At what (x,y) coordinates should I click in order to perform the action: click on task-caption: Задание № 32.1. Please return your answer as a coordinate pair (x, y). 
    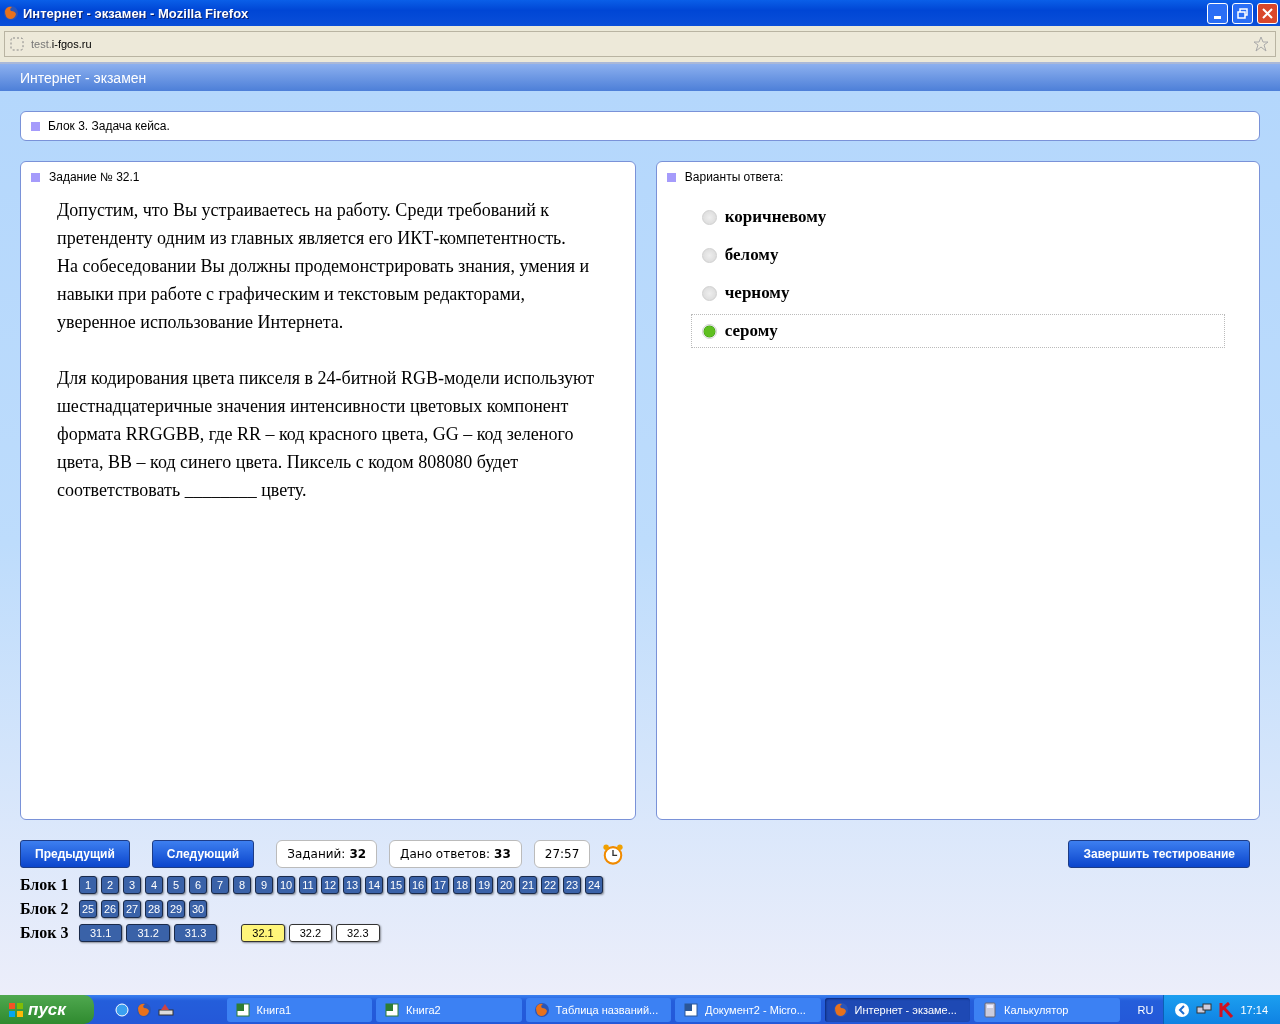
    Looking at the image, I should click on (94, 177).